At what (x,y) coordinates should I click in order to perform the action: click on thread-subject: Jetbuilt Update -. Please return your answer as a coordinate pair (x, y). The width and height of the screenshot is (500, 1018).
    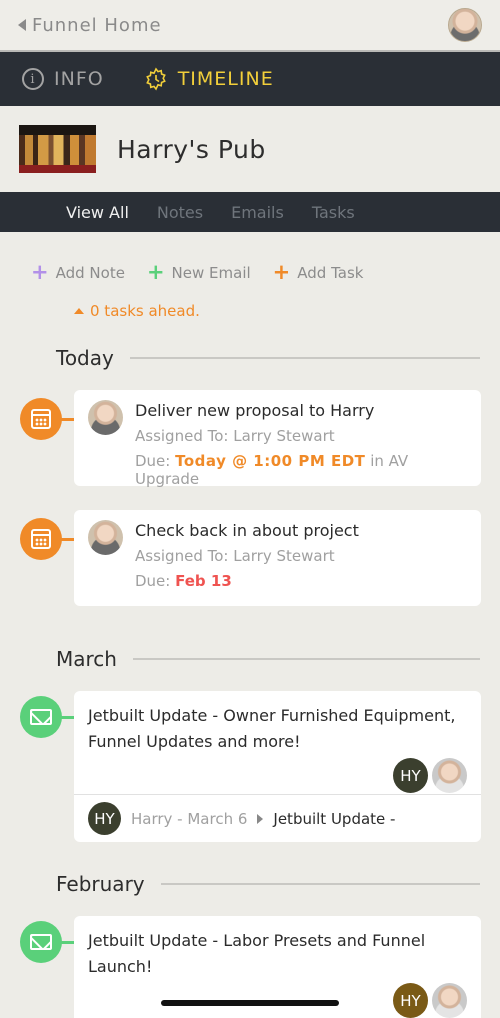
    Looking at the image, I should click on (334, 818).